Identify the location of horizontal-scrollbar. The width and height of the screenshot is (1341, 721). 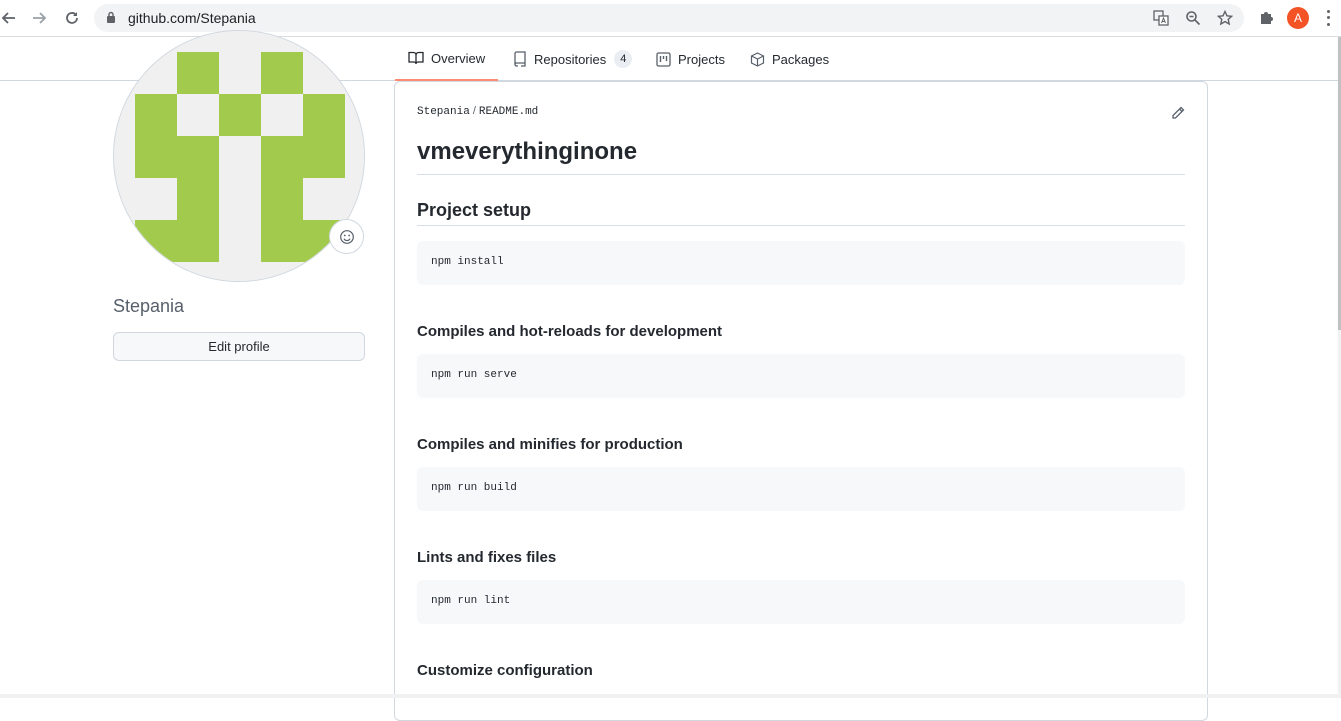
(669, 696).